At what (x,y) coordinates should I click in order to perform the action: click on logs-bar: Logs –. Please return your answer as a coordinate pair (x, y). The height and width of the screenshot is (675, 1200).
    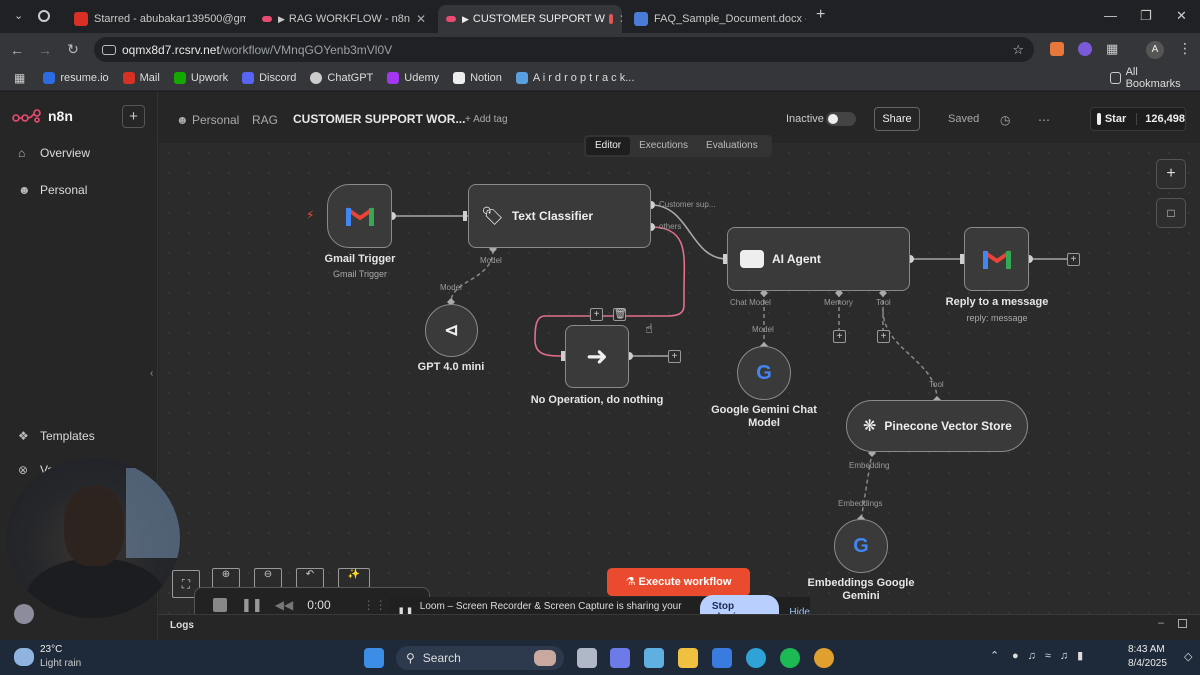
    Looking at the image, I should click on (679, 627).